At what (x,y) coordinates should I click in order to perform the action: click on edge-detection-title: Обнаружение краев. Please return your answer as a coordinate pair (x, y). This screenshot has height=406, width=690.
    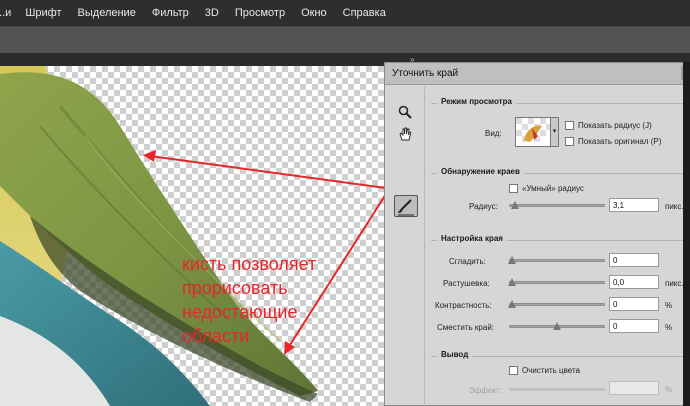
    Looking at the image, I should click on (480, 171).